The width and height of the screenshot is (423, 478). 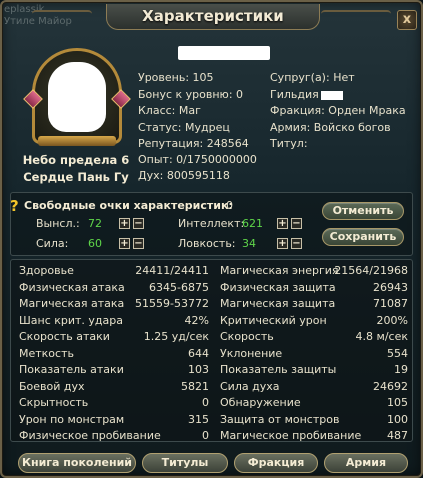 I want to click on info-label: Статус:, so click(x=160, y=127).